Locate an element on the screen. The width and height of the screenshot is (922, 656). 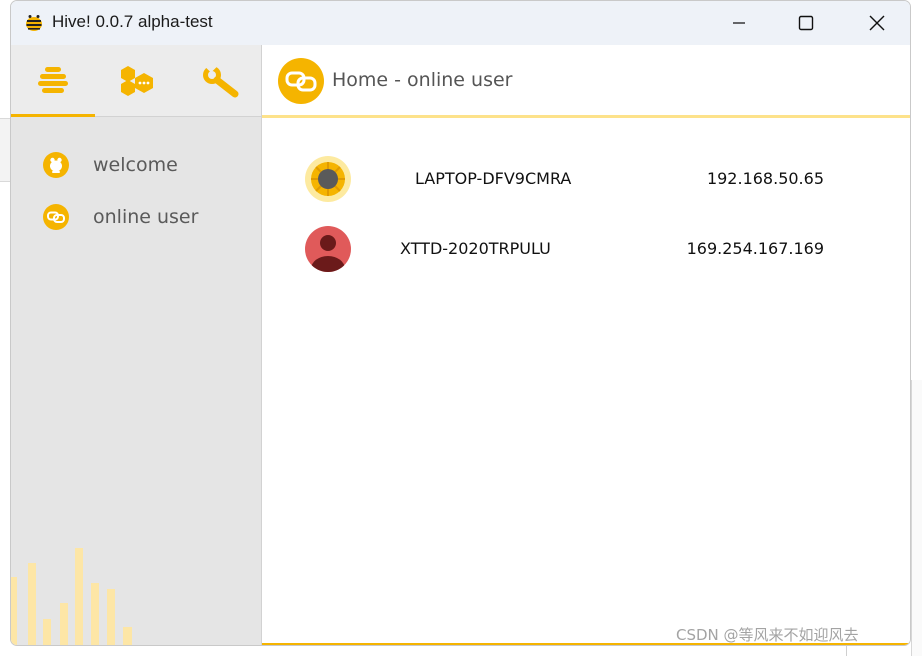
bee-hive-app-icon is located at coordinates (34, 23).